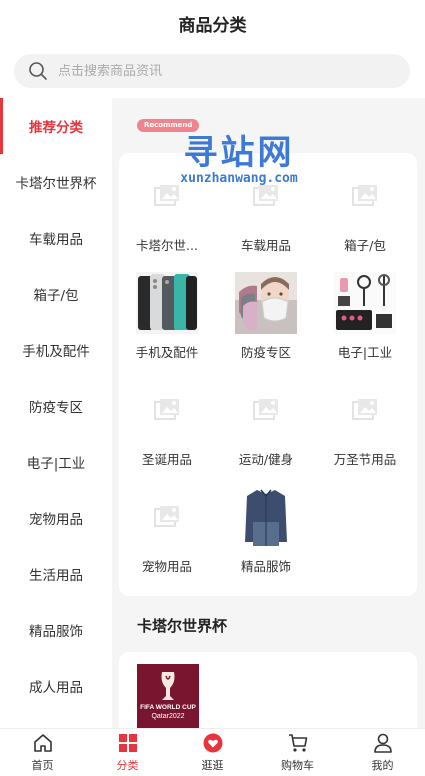 The image size is (425, 776). I want to click on grid-item-apparel: 精品服饰, so click(266, 524).